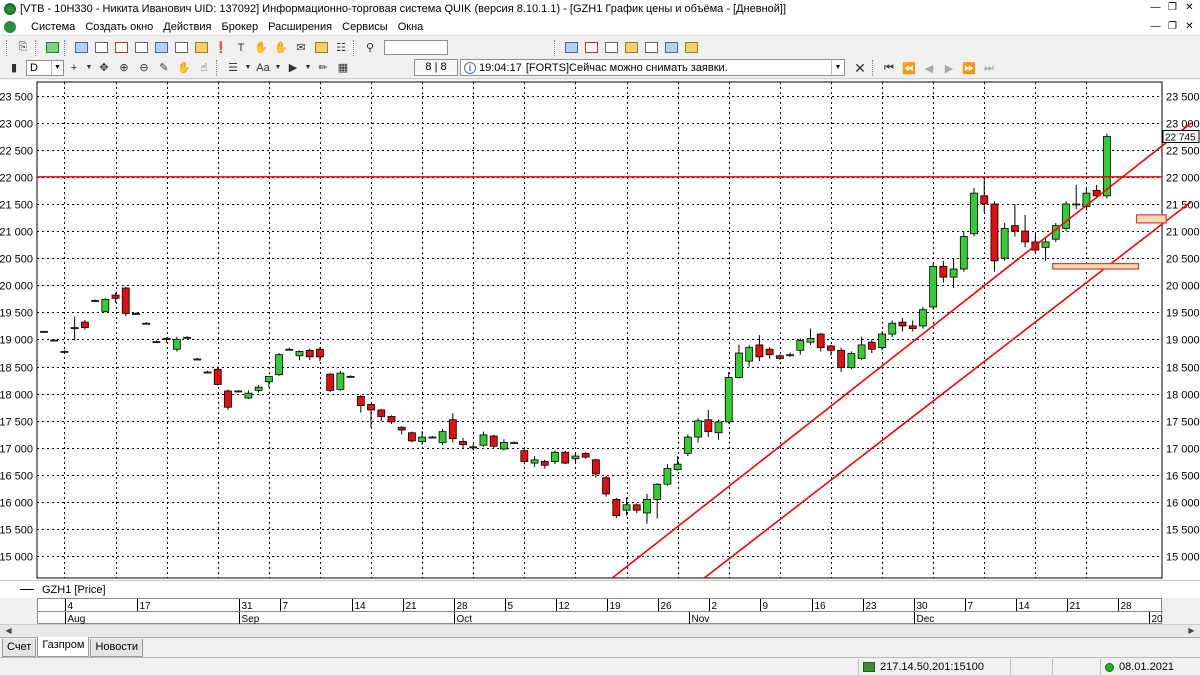 The height and width of the screenshot is (675, 1200). What do you see at coordinates (611, 48) in the screenshot?
I see `message-icon` at bounding box center [611, 48].